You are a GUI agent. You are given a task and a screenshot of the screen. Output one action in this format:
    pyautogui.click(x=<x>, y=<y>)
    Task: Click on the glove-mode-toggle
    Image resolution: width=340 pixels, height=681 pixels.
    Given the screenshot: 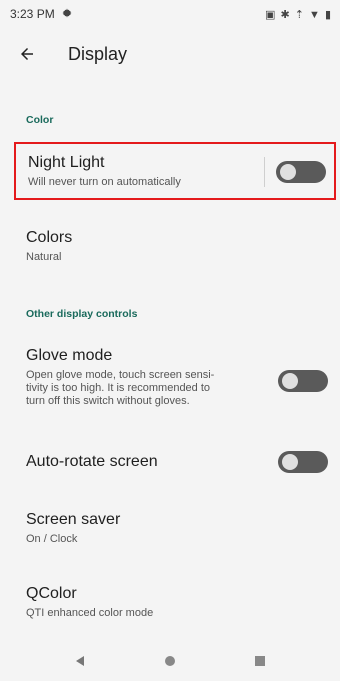 What is the action you would take?
    pyautogui.click(x=303, y=381)
    